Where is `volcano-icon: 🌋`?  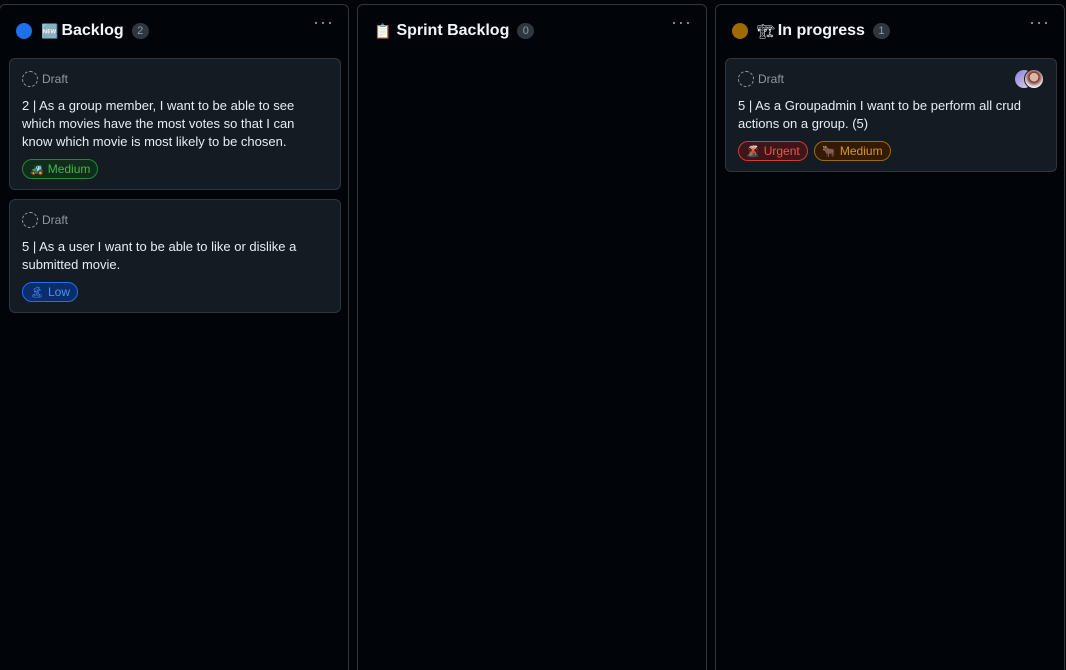 volcano-icon: 🌋 is located at coordinates (753, 151).